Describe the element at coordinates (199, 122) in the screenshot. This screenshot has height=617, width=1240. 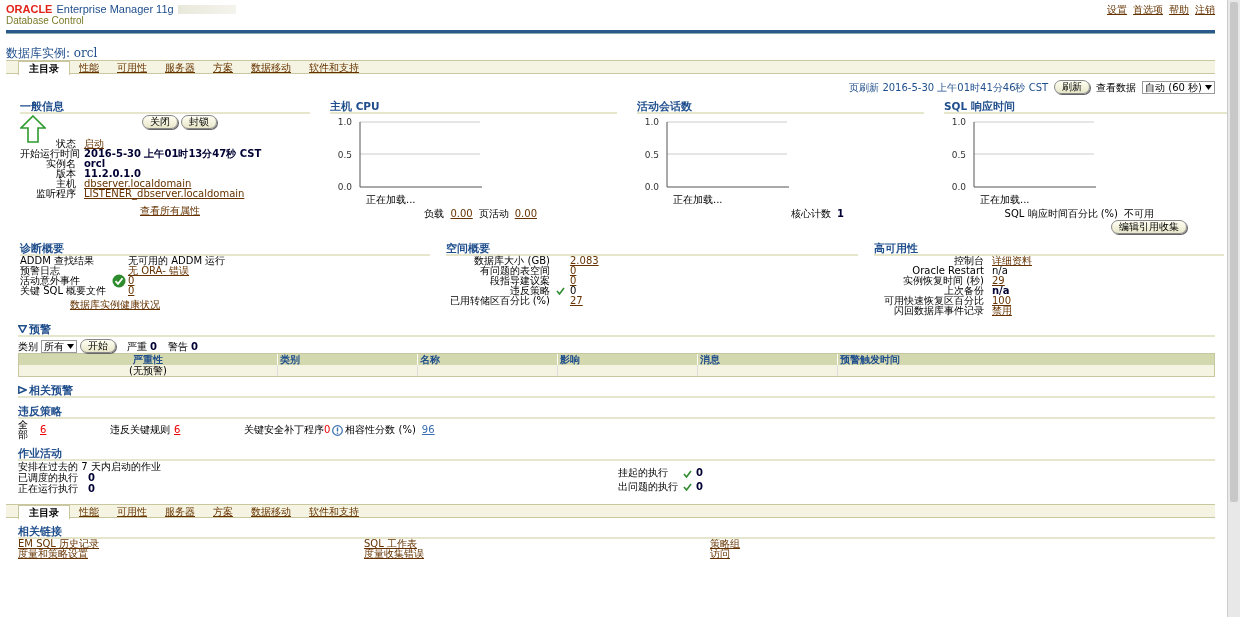
I see `action-button: 封锁` at that location.